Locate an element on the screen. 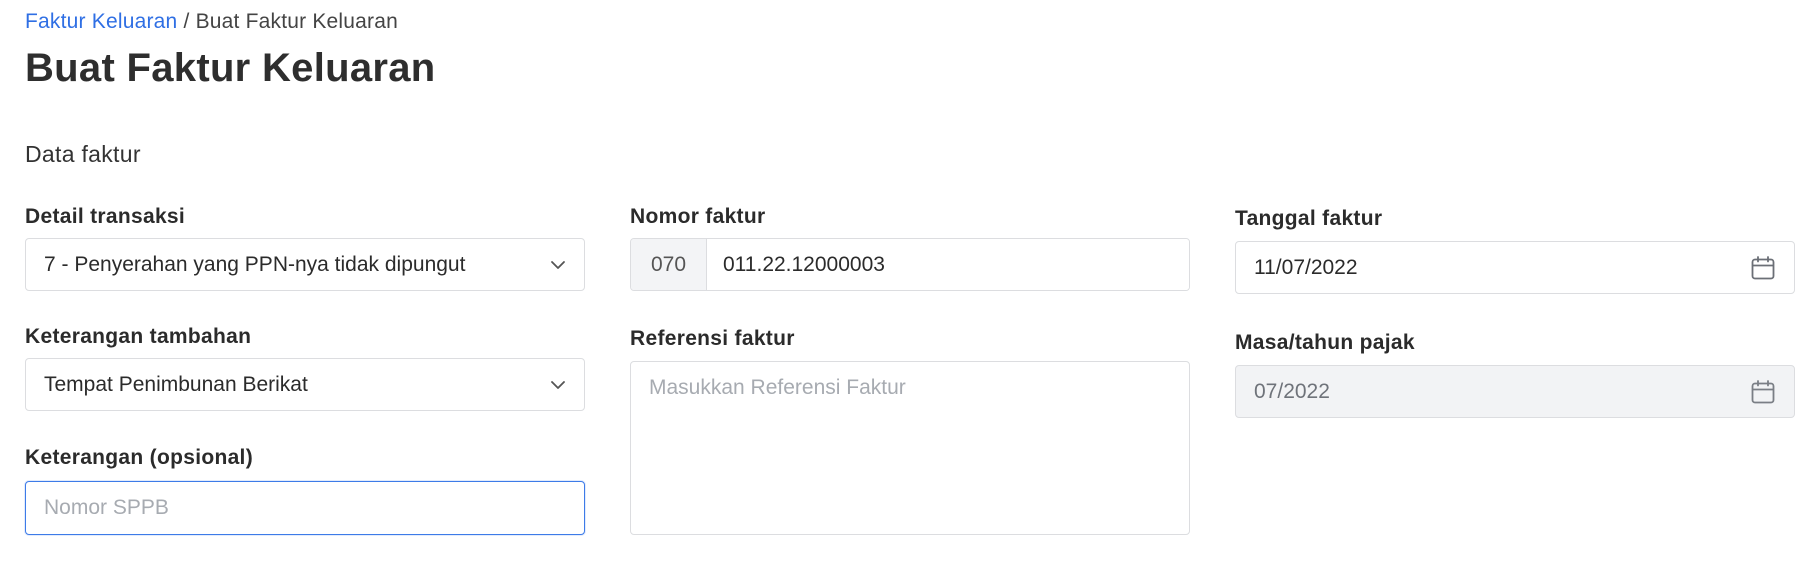 This screenshot has width=1818, height=561. keterangan-opsional-label: Keterangan (opsional) is located at coordinates (139, 457).